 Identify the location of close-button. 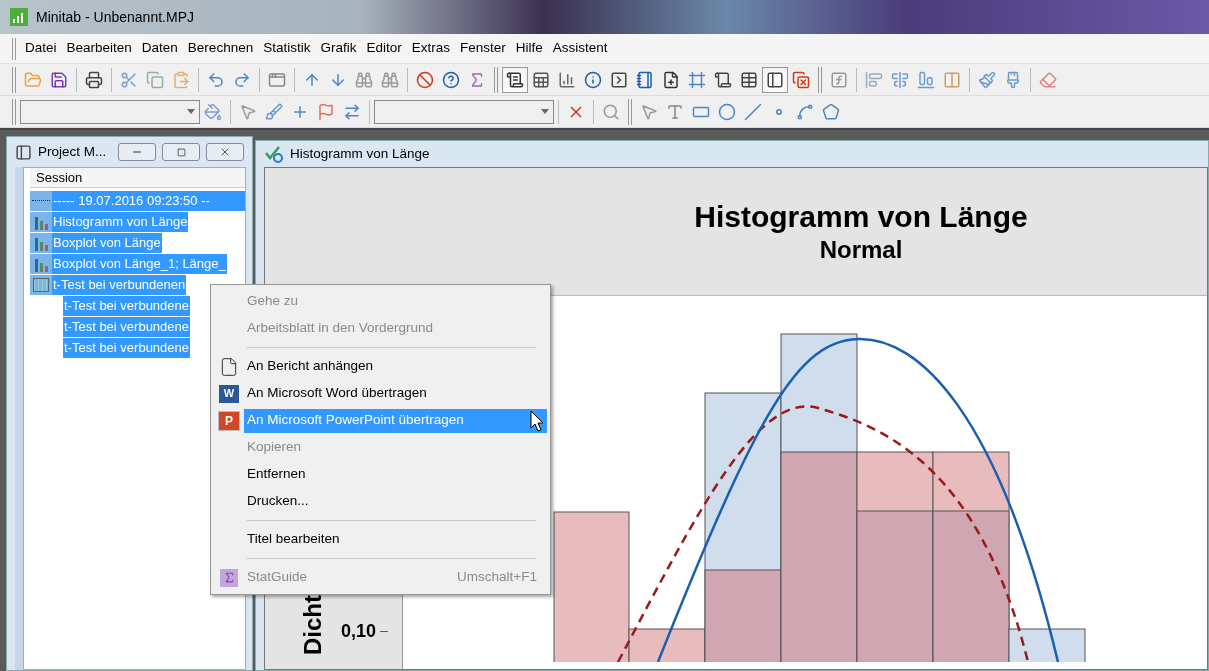
(225, 152).